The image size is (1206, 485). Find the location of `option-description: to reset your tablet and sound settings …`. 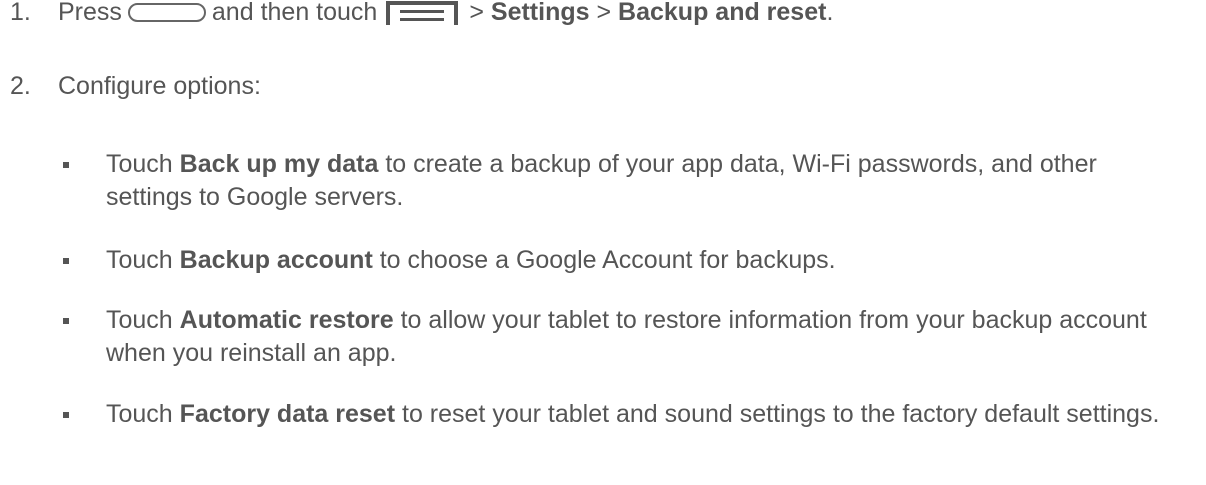

option-description: to reset your tablet and sound settings … is located at coordinates (781, 414).